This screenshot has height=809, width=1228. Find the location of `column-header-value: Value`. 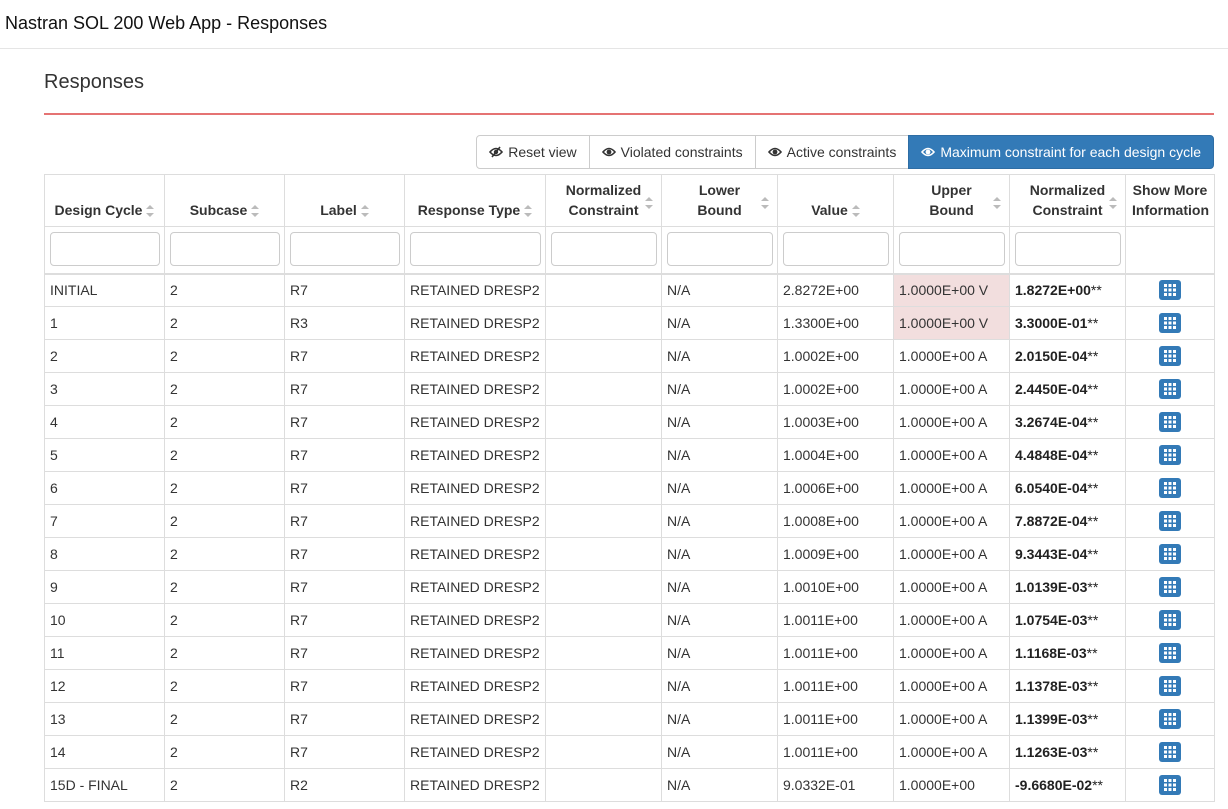

column-header-value: Value is located at coordinates (835, 200).